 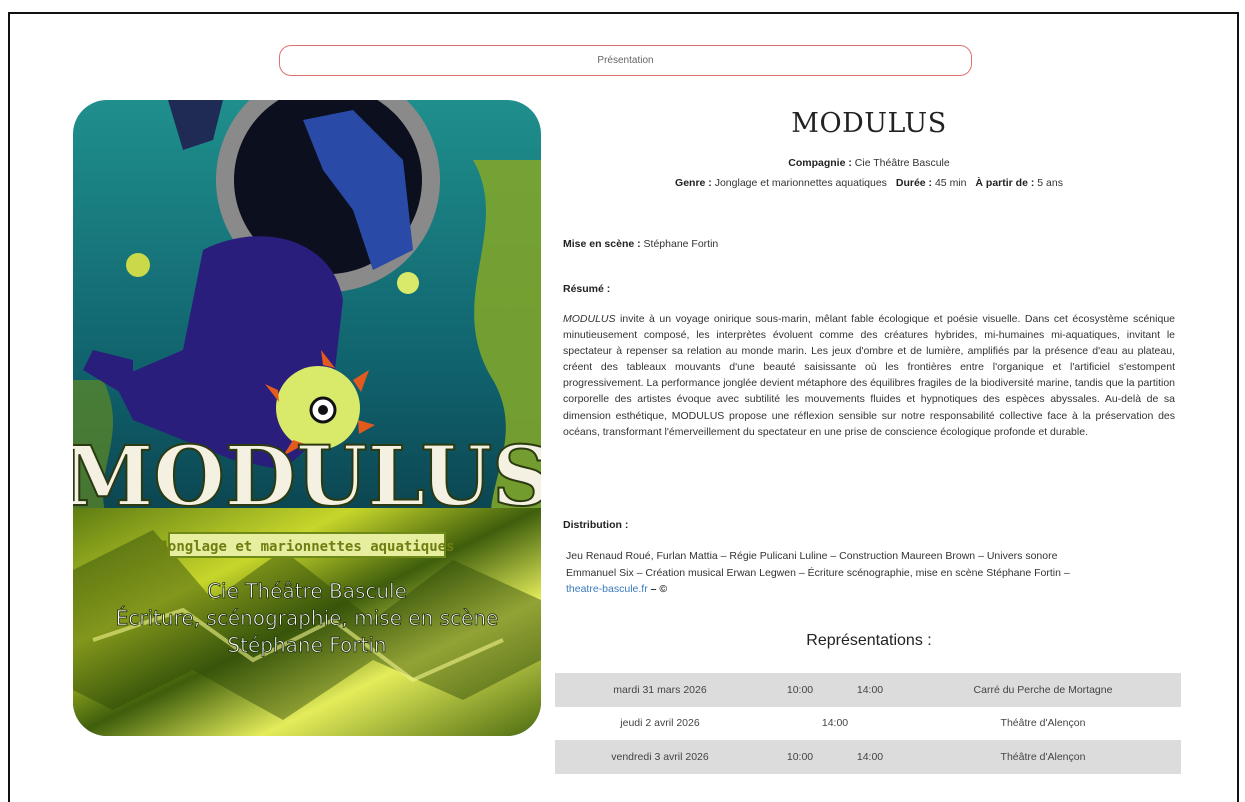 What do you see at coordinates (306, 645) in the screenshot?
I see `poster-credit-line2: Stéphane Fortin` at bounding box center [306, 645].